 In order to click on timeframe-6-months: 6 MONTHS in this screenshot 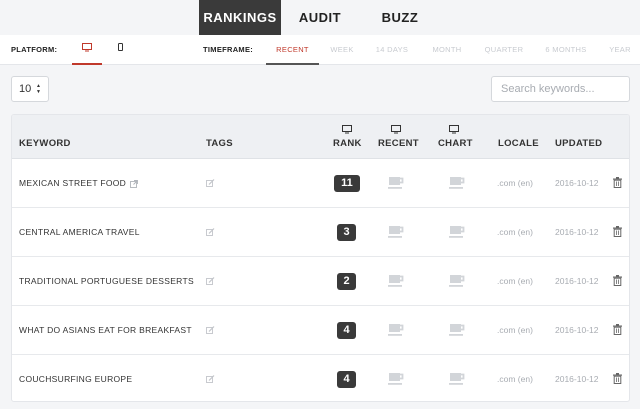, I will do `click(566, 50)`.